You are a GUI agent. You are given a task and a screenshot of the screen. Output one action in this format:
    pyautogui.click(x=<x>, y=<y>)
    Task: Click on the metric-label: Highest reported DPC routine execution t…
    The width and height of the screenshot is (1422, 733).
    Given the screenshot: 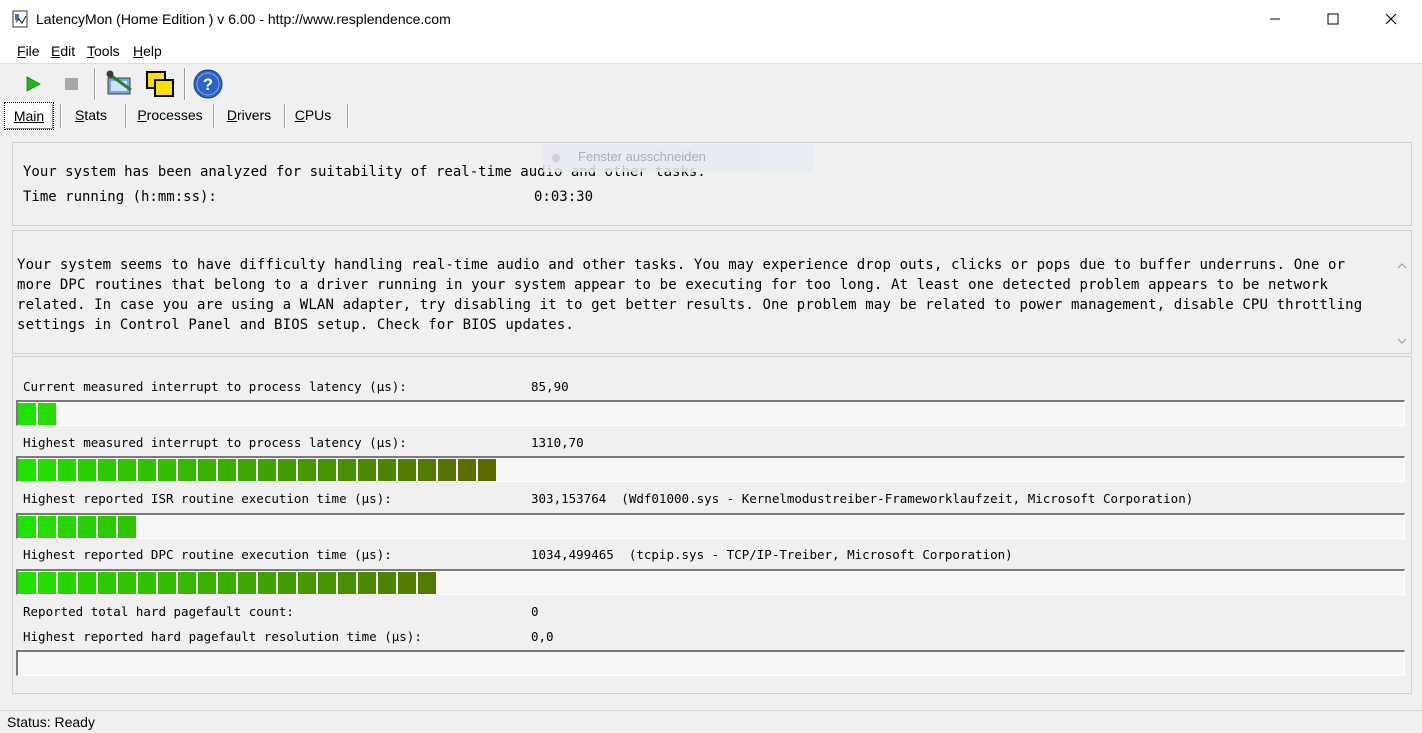 What is the action you would take?
    pyautogui.click(x=207, y=554)
    